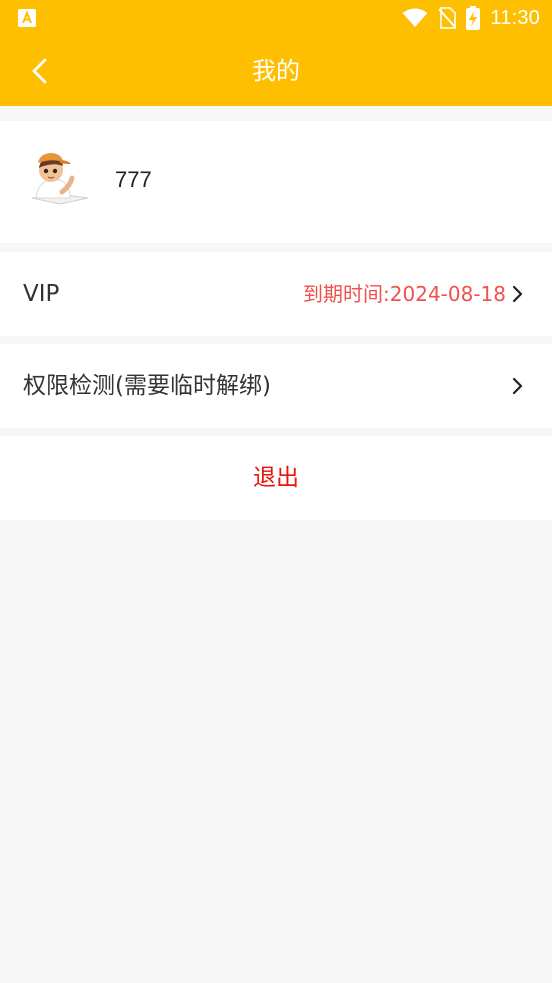 This screenshot has height=983, width=552. I want to click on status-icons: 11:30, so click(471, 18).